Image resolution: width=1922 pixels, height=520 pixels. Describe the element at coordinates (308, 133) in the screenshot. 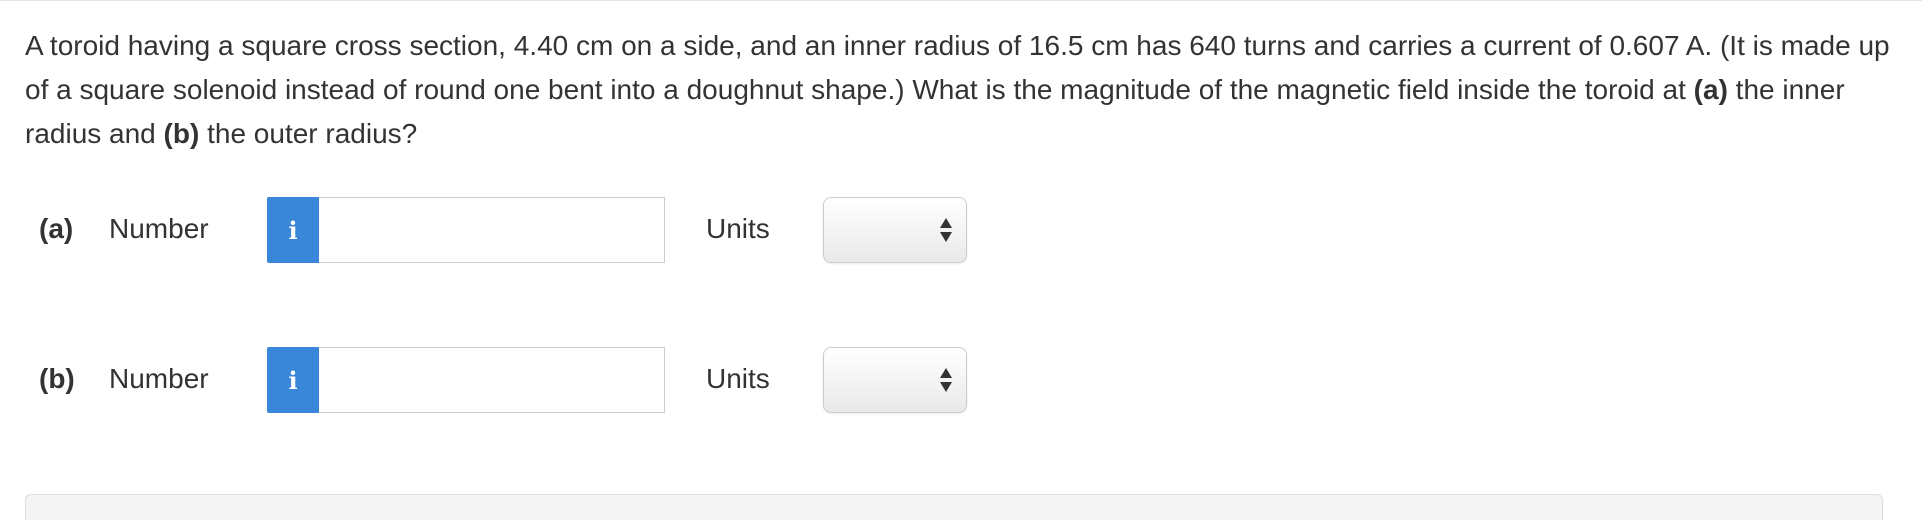

I see `question-text-part-3: the outer radius?` at that location.